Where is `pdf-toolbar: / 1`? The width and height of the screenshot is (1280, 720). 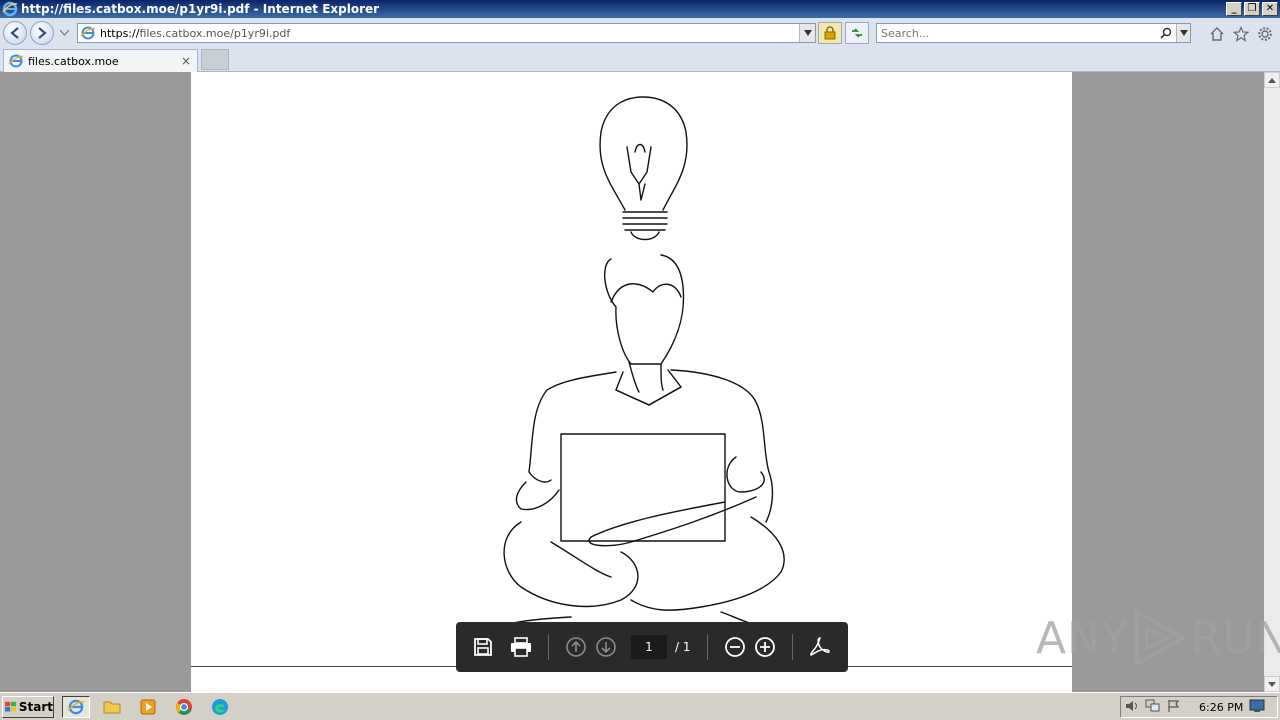 pdf-toolbar: / 1 is located at coordinates (652, 647).